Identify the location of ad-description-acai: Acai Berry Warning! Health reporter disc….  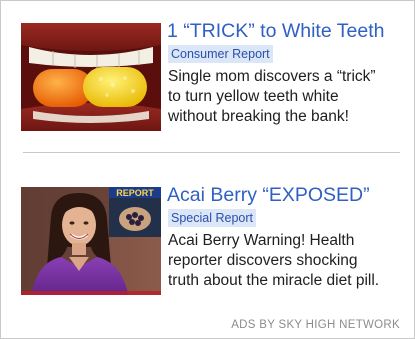
(289, 261).